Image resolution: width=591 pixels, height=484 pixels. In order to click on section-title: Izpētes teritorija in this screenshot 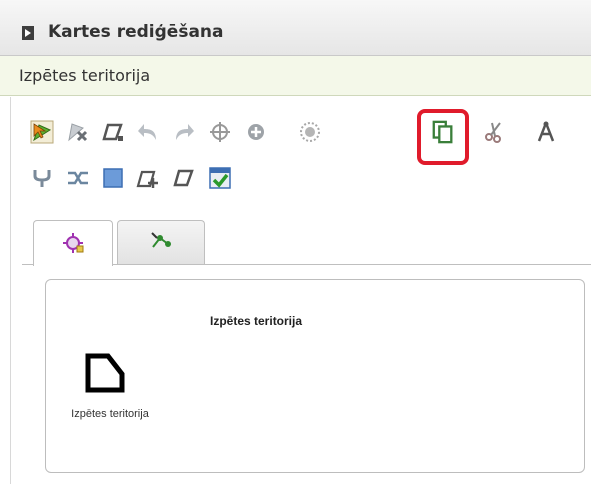, I will do `click(85, 75)`.